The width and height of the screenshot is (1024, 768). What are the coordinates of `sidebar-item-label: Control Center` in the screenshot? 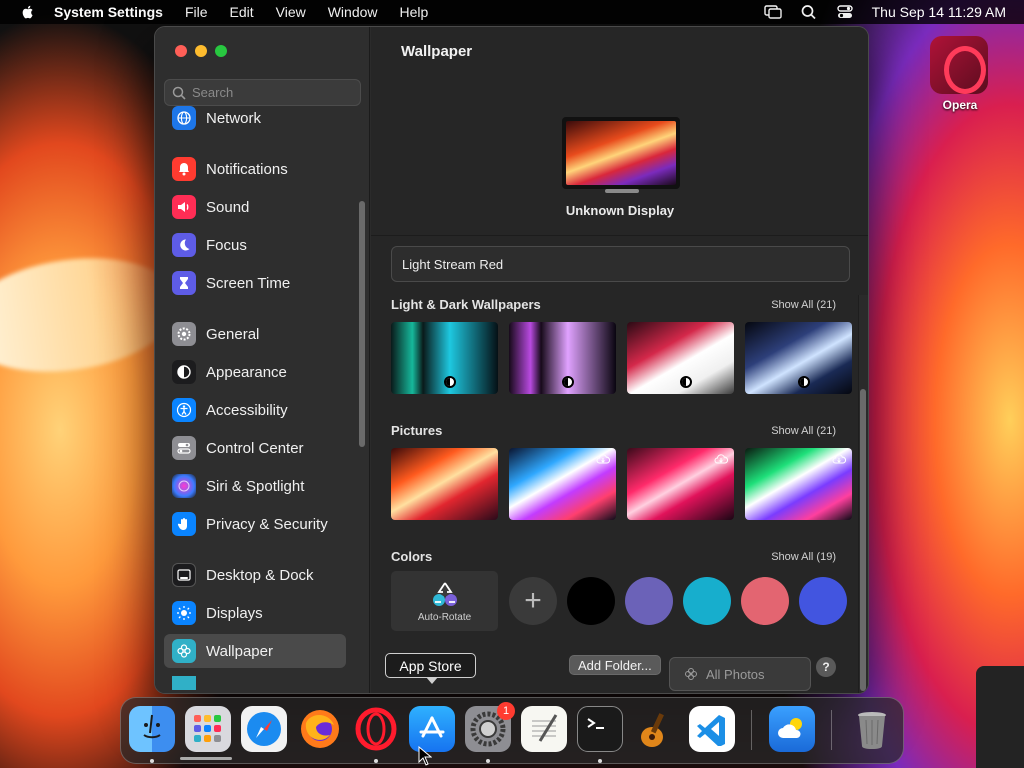 It's located at (255, 448).